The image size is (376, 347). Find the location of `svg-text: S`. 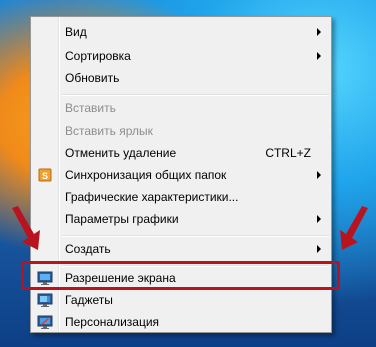

svg-text: S is located at coordinates (45, 176).